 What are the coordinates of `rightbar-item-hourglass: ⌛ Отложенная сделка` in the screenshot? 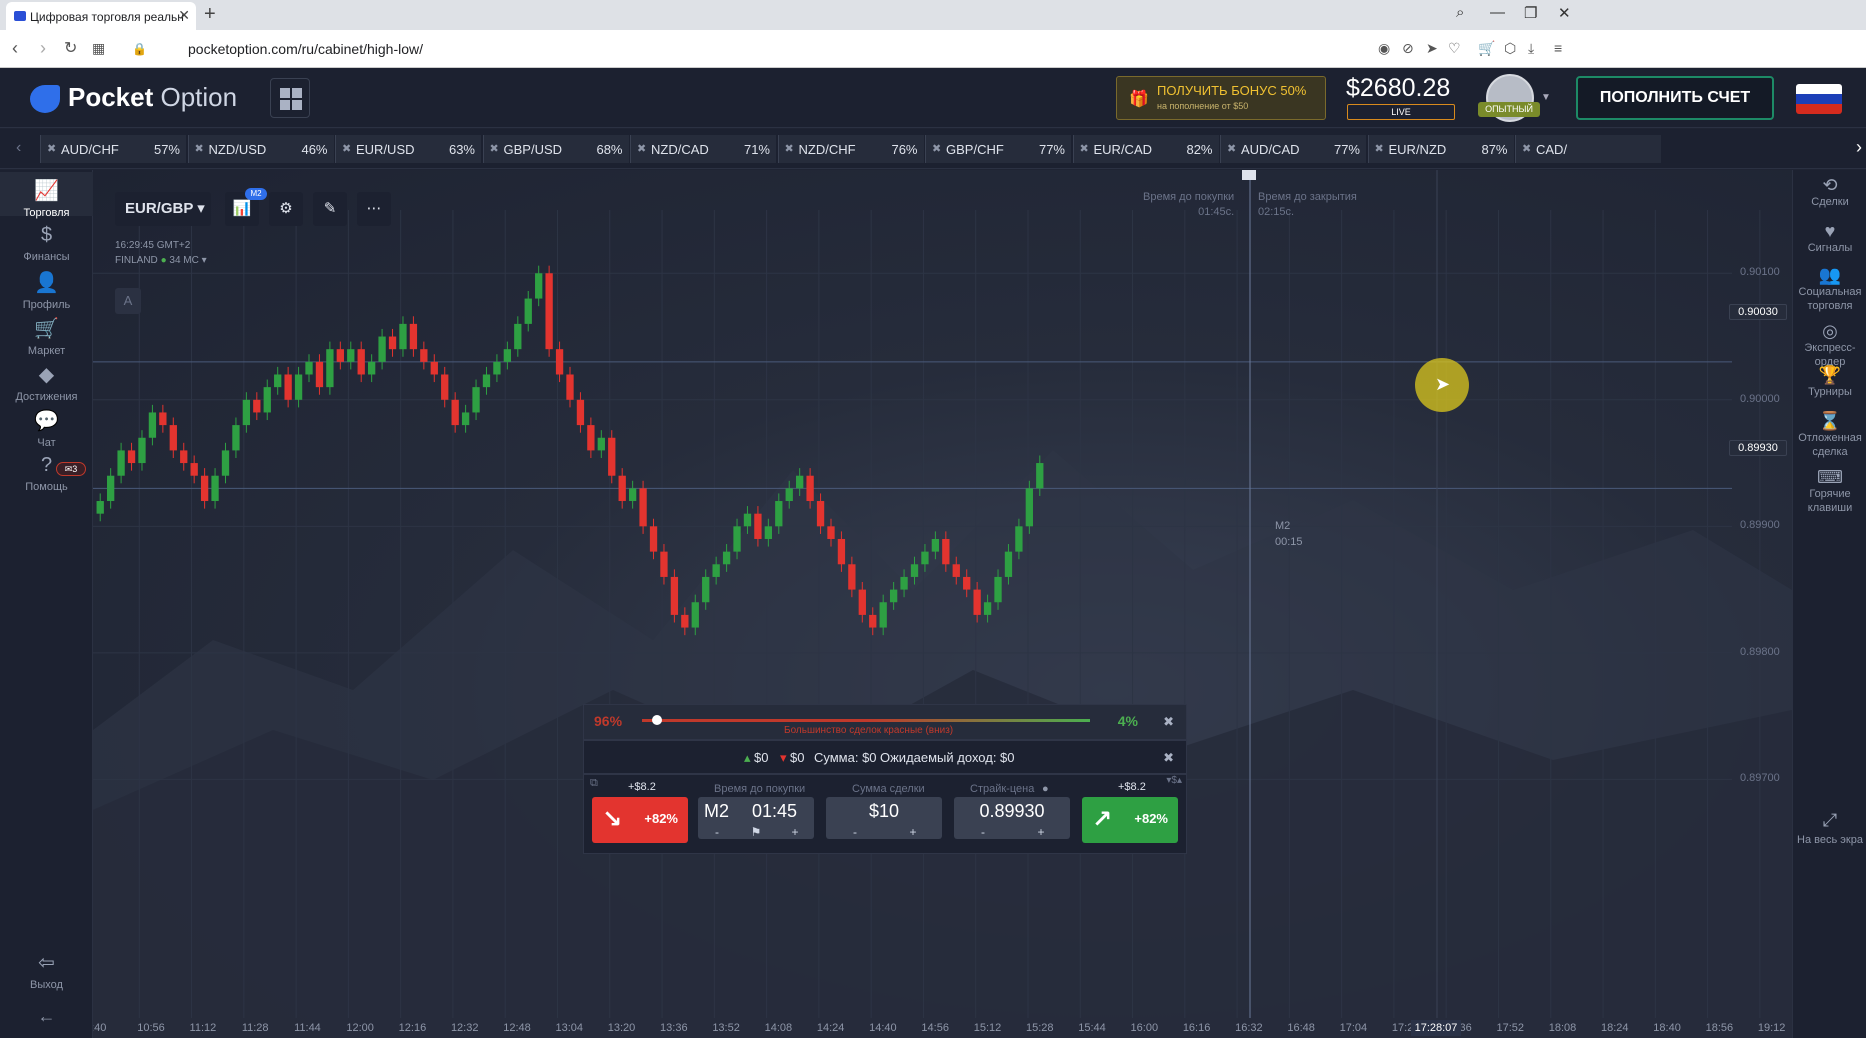 It's located at (1829, 435).